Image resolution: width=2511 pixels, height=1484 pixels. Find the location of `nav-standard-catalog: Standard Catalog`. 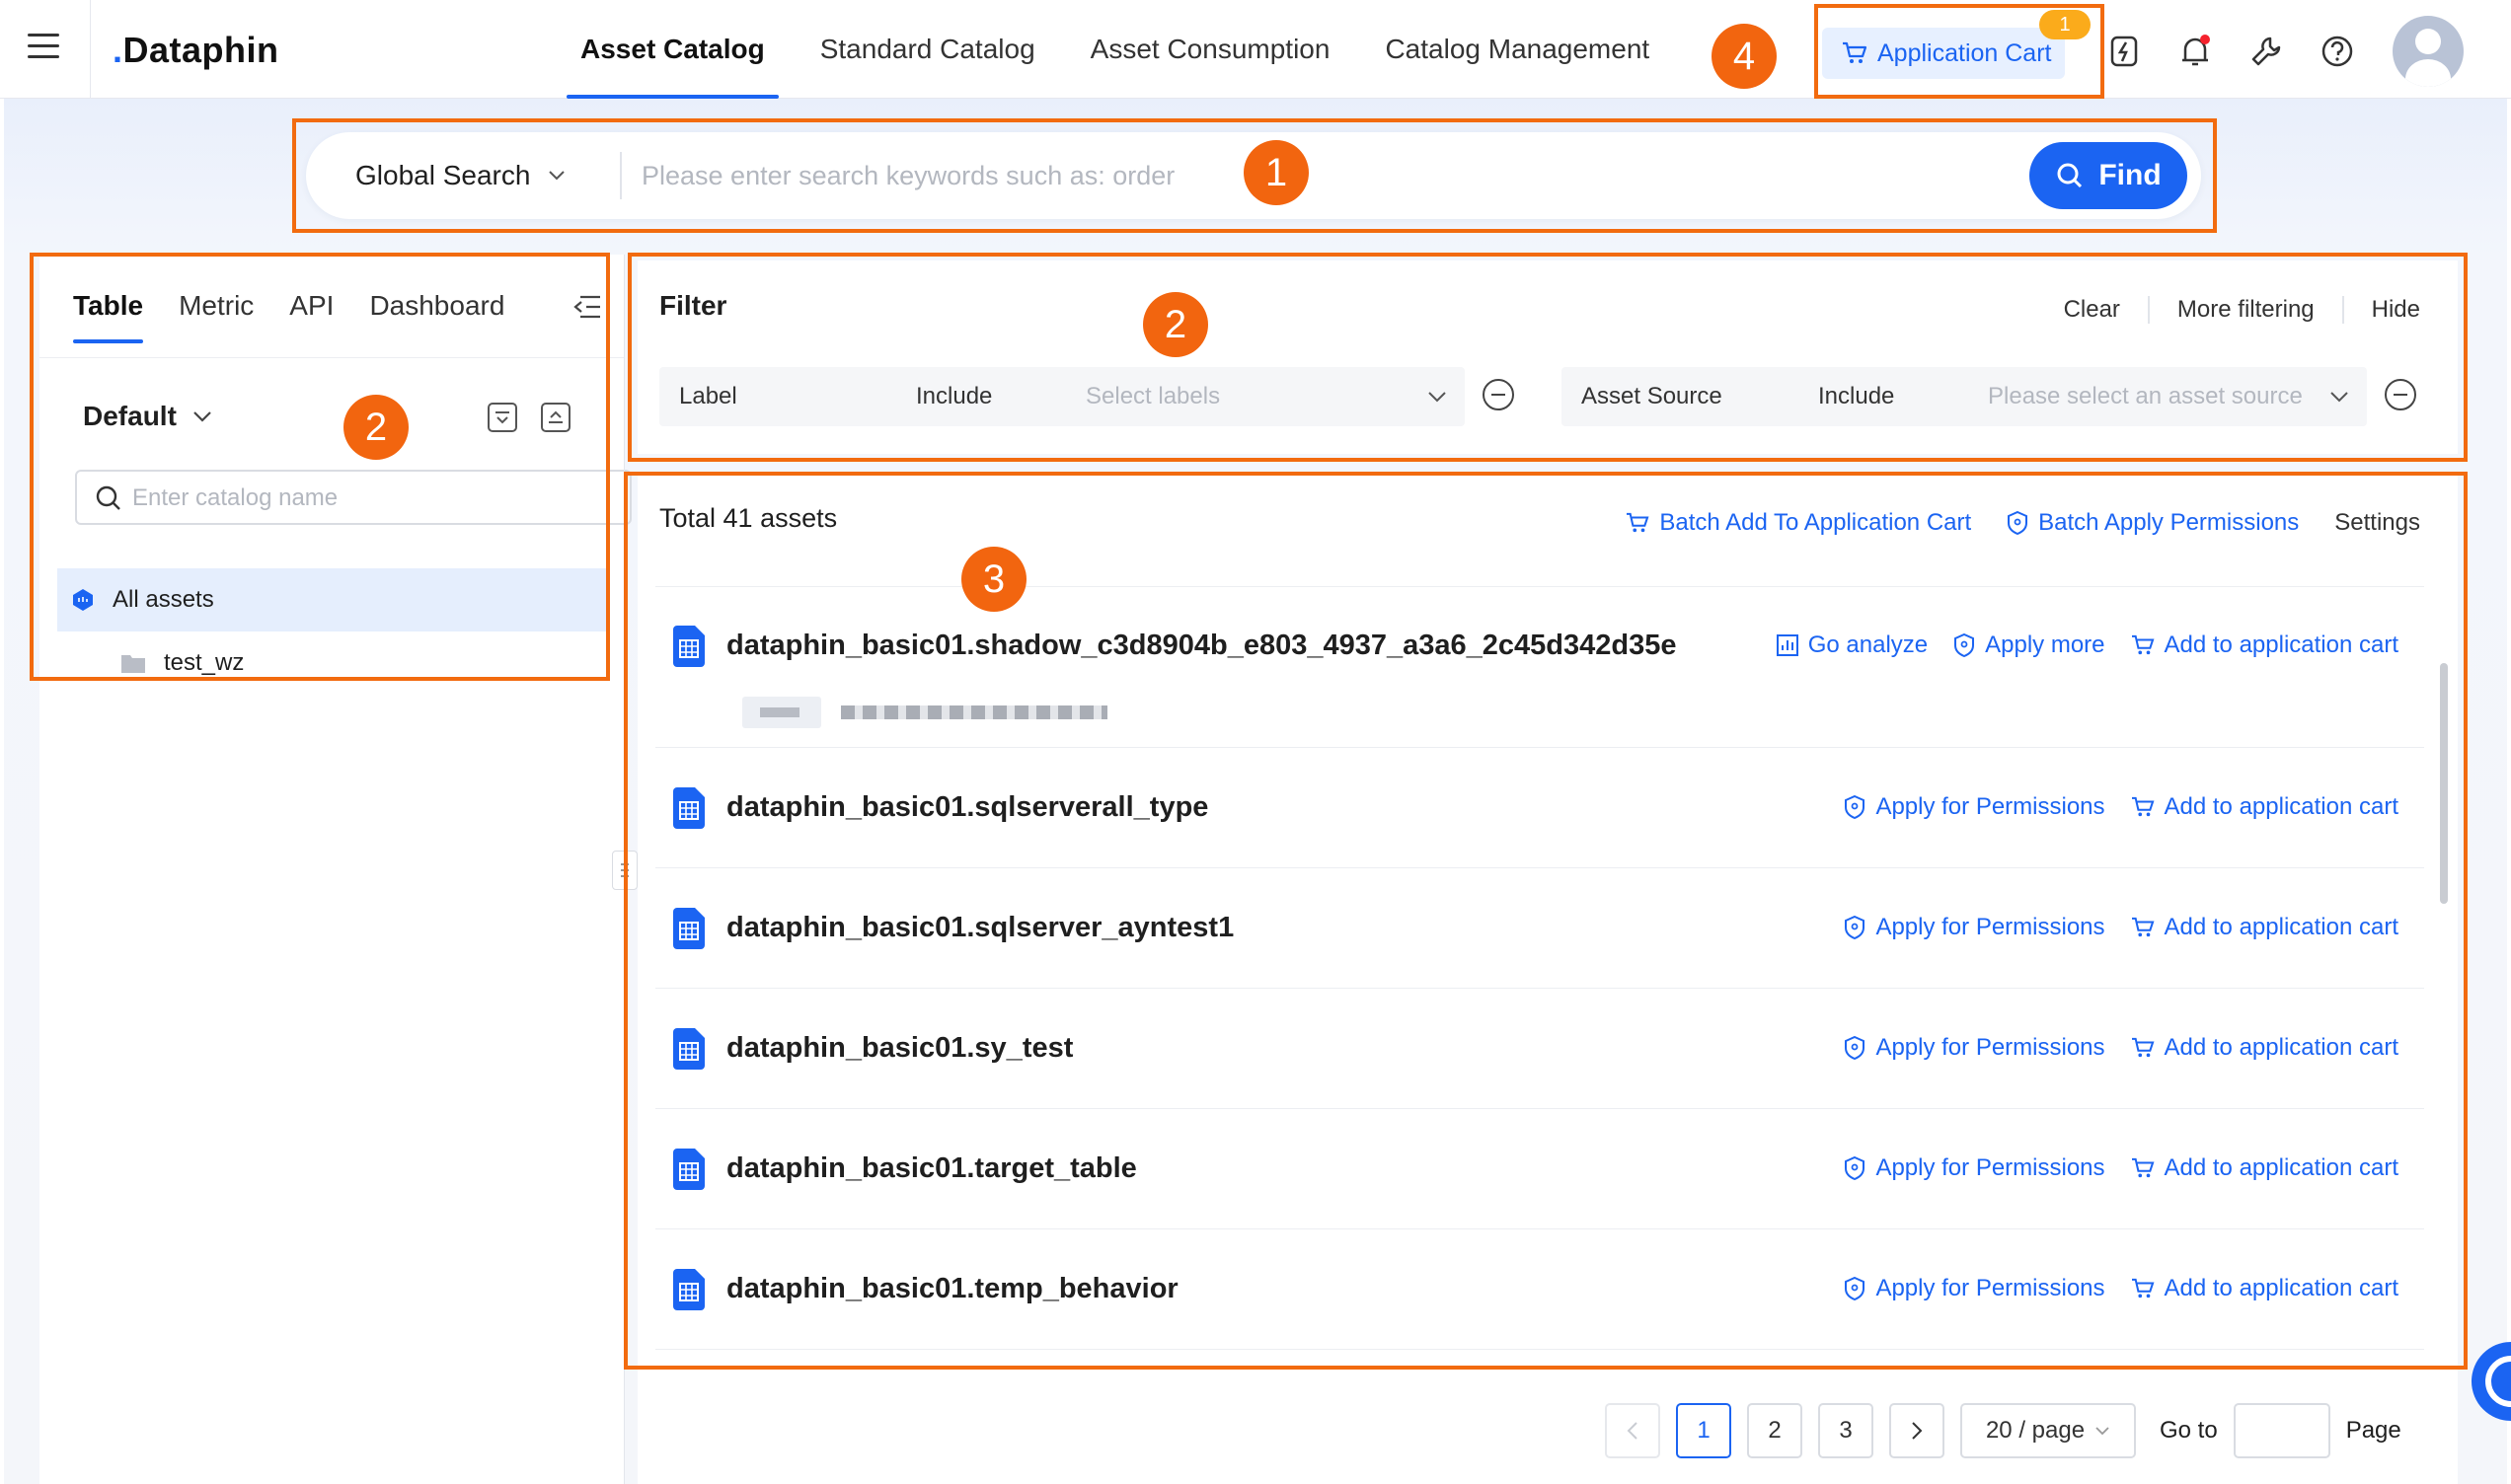

nav-standard-catalog: Standard Catalog is located at coordinates (928, 49).